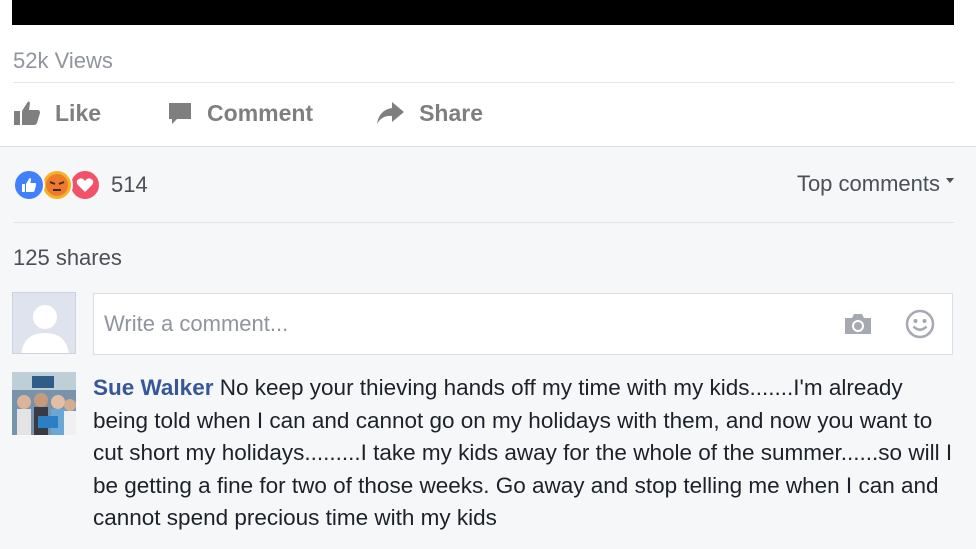 The height and width of the screenshot is (549, 976). What do you see at coordinates (78, 112) in the screenshot?
I see `like-label: Like` at bounding box center [78, 112].